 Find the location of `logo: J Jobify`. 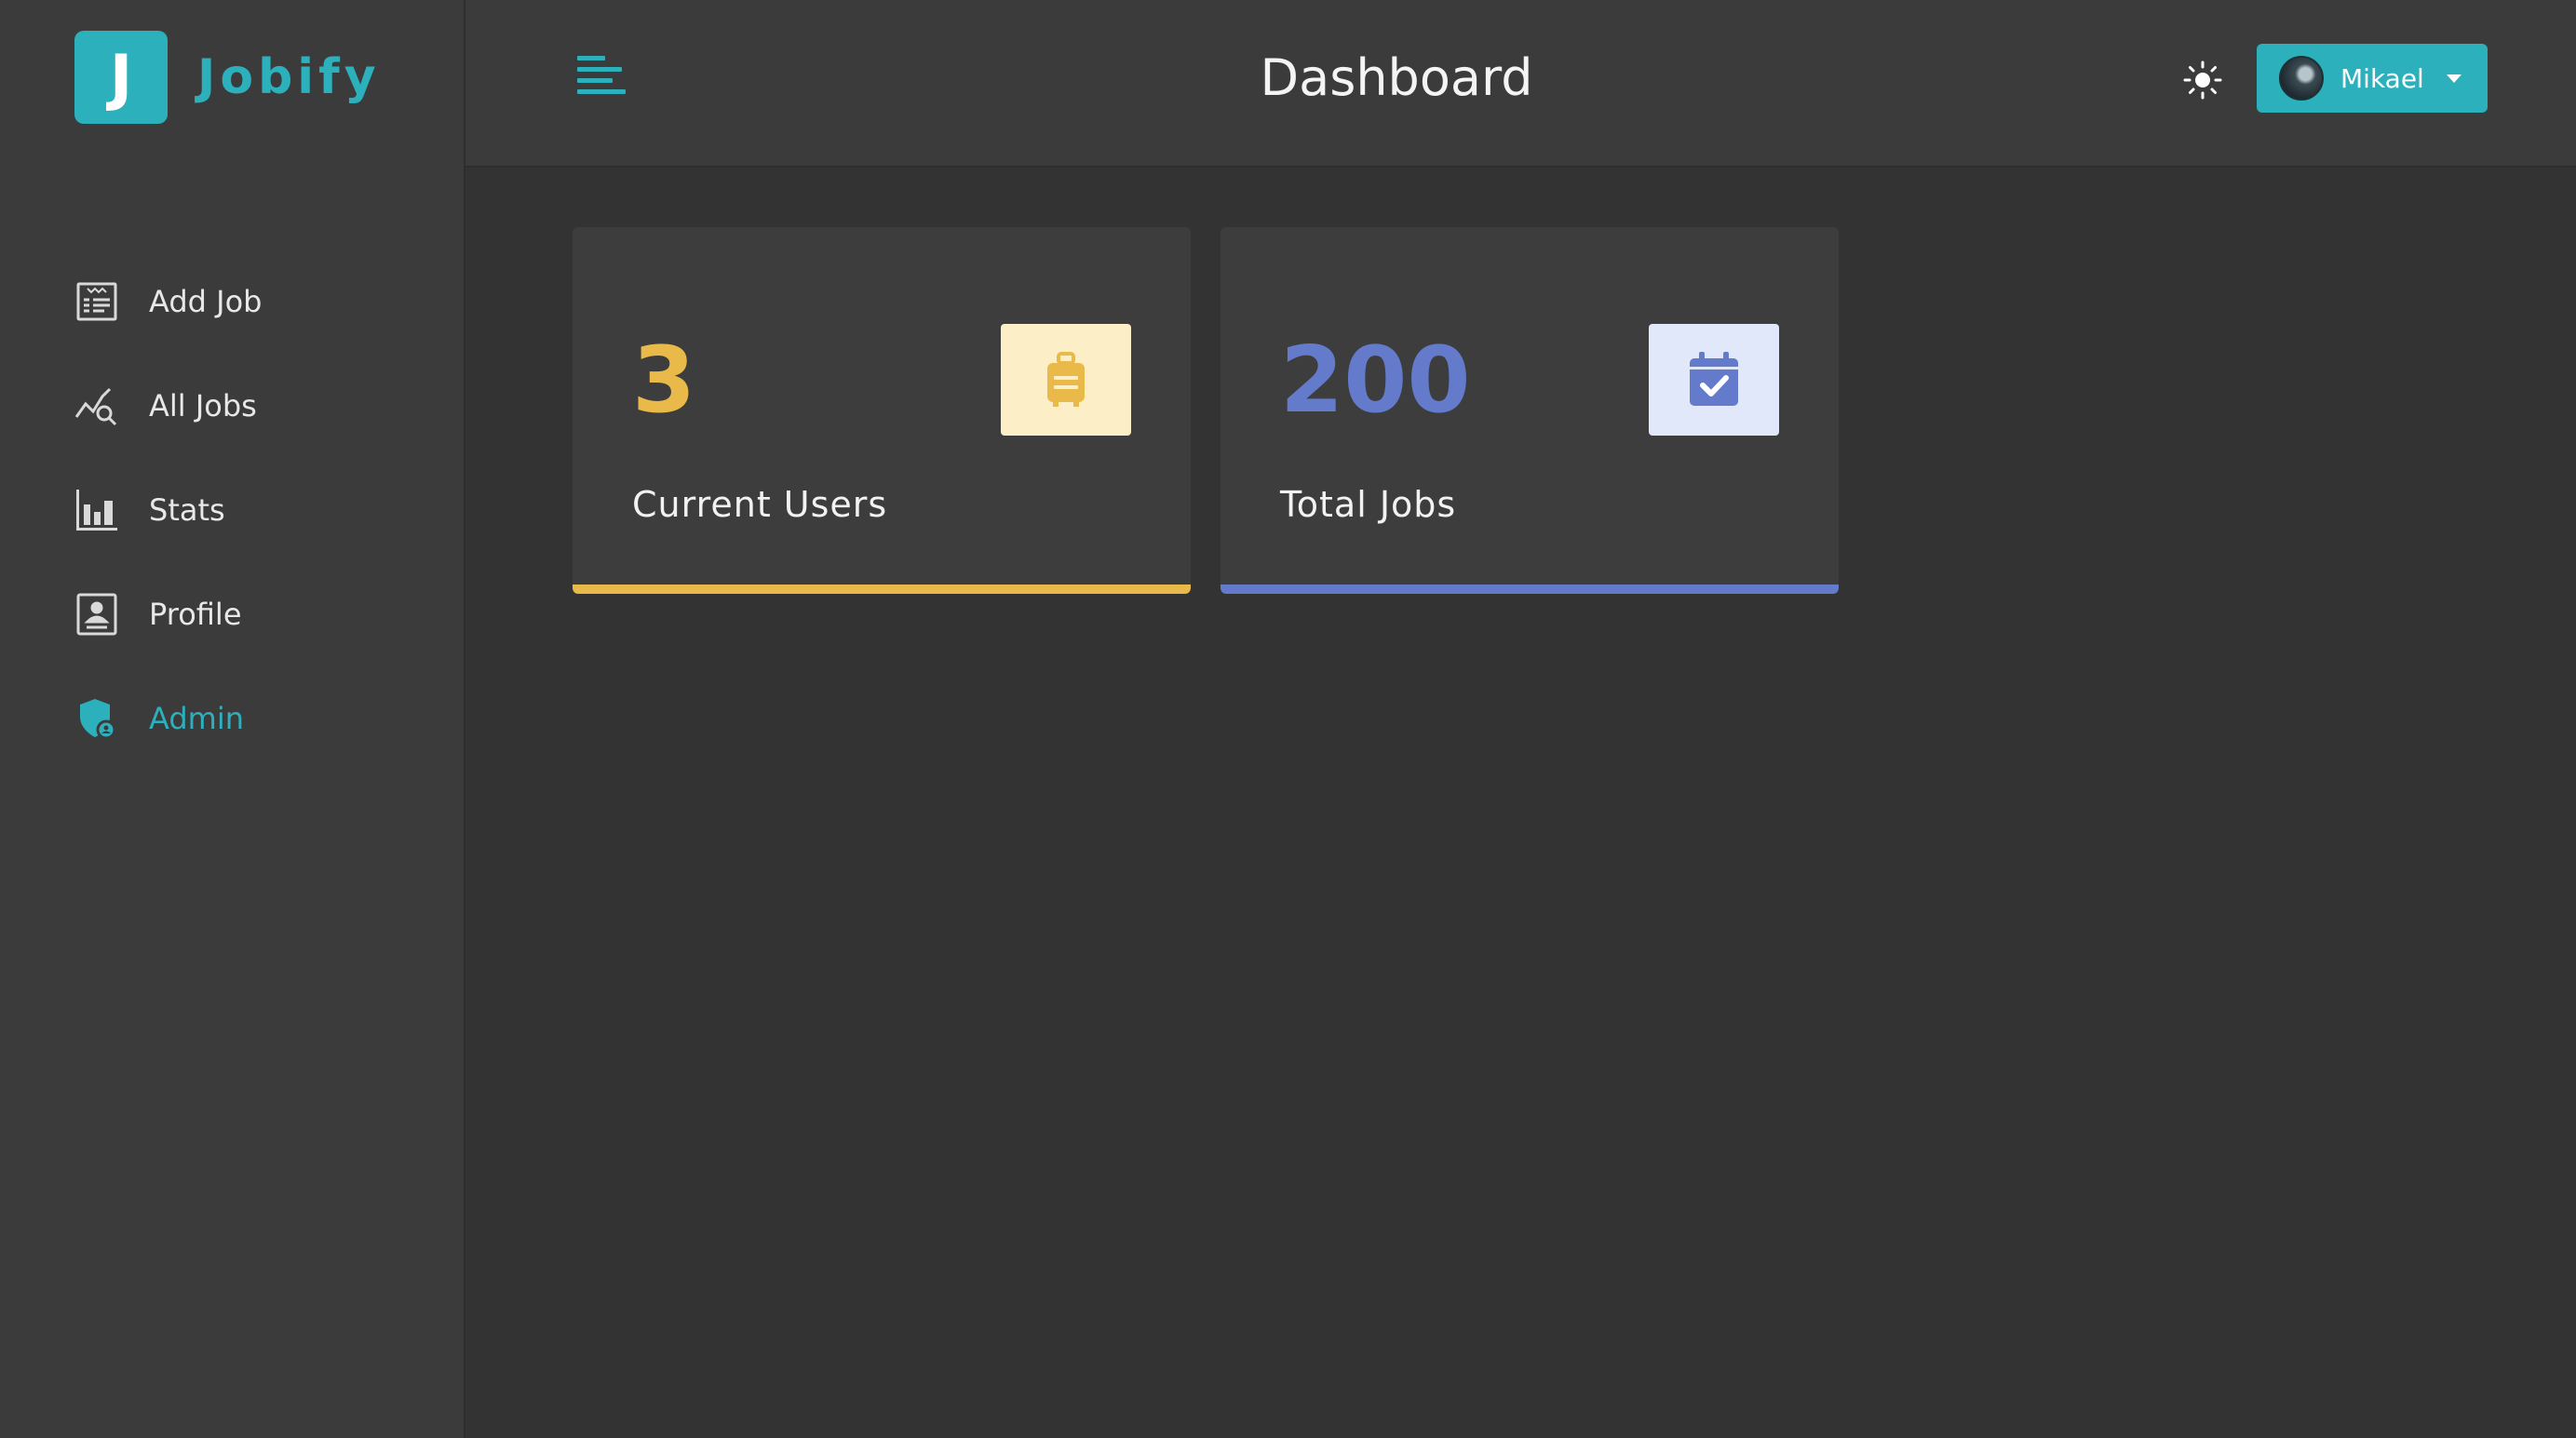

logo: J Jobify is located at coordinates (227, 78).